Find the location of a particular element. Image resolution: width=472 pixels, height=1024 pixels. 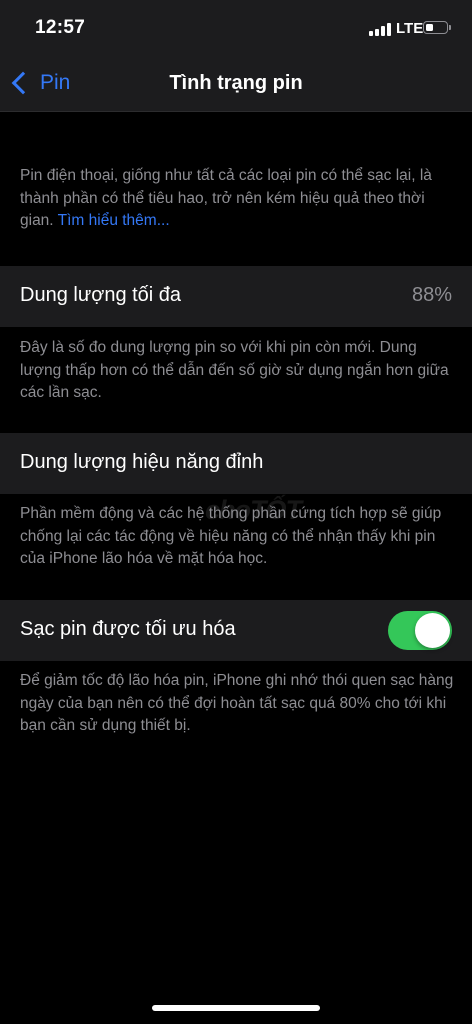

battery-icon is located at coordinates (435, 27).